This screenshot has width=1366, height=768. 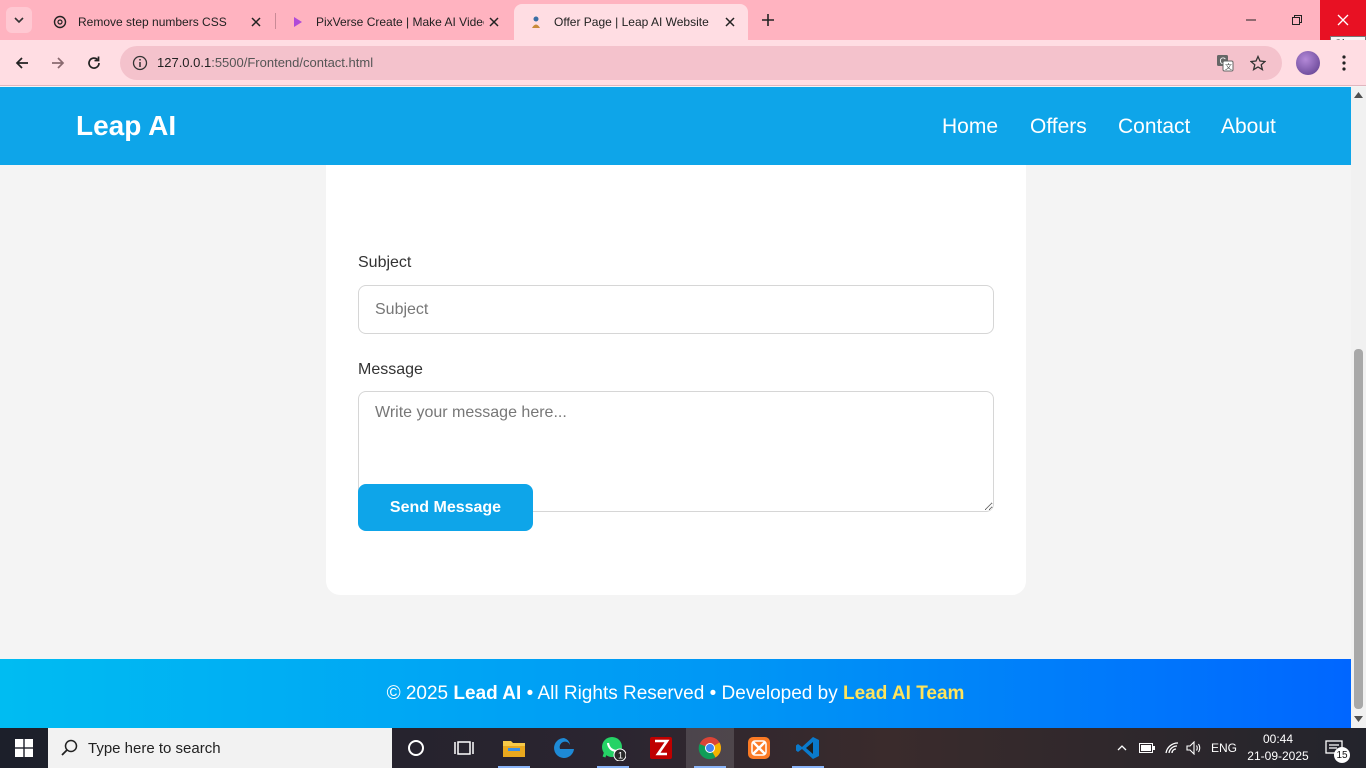 What do you see at coordinates (445, 507) in the screenshot?
I see `send-message-button: Send Message` at bounding box center [445, 507].